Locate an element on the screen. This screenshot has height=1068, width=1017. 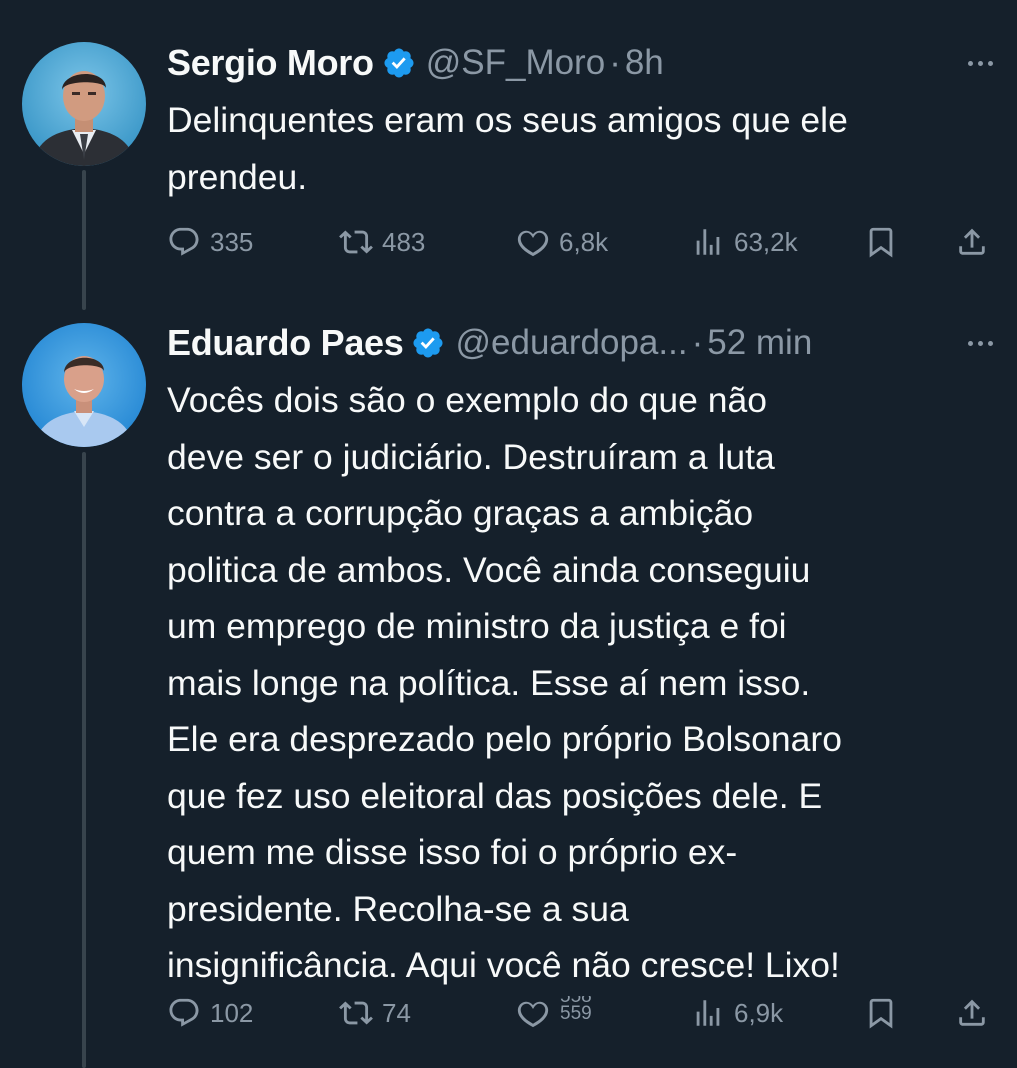
tweet-text-line: quem me disse isso foi o próprio ex- is located at coordinates (452, 852).